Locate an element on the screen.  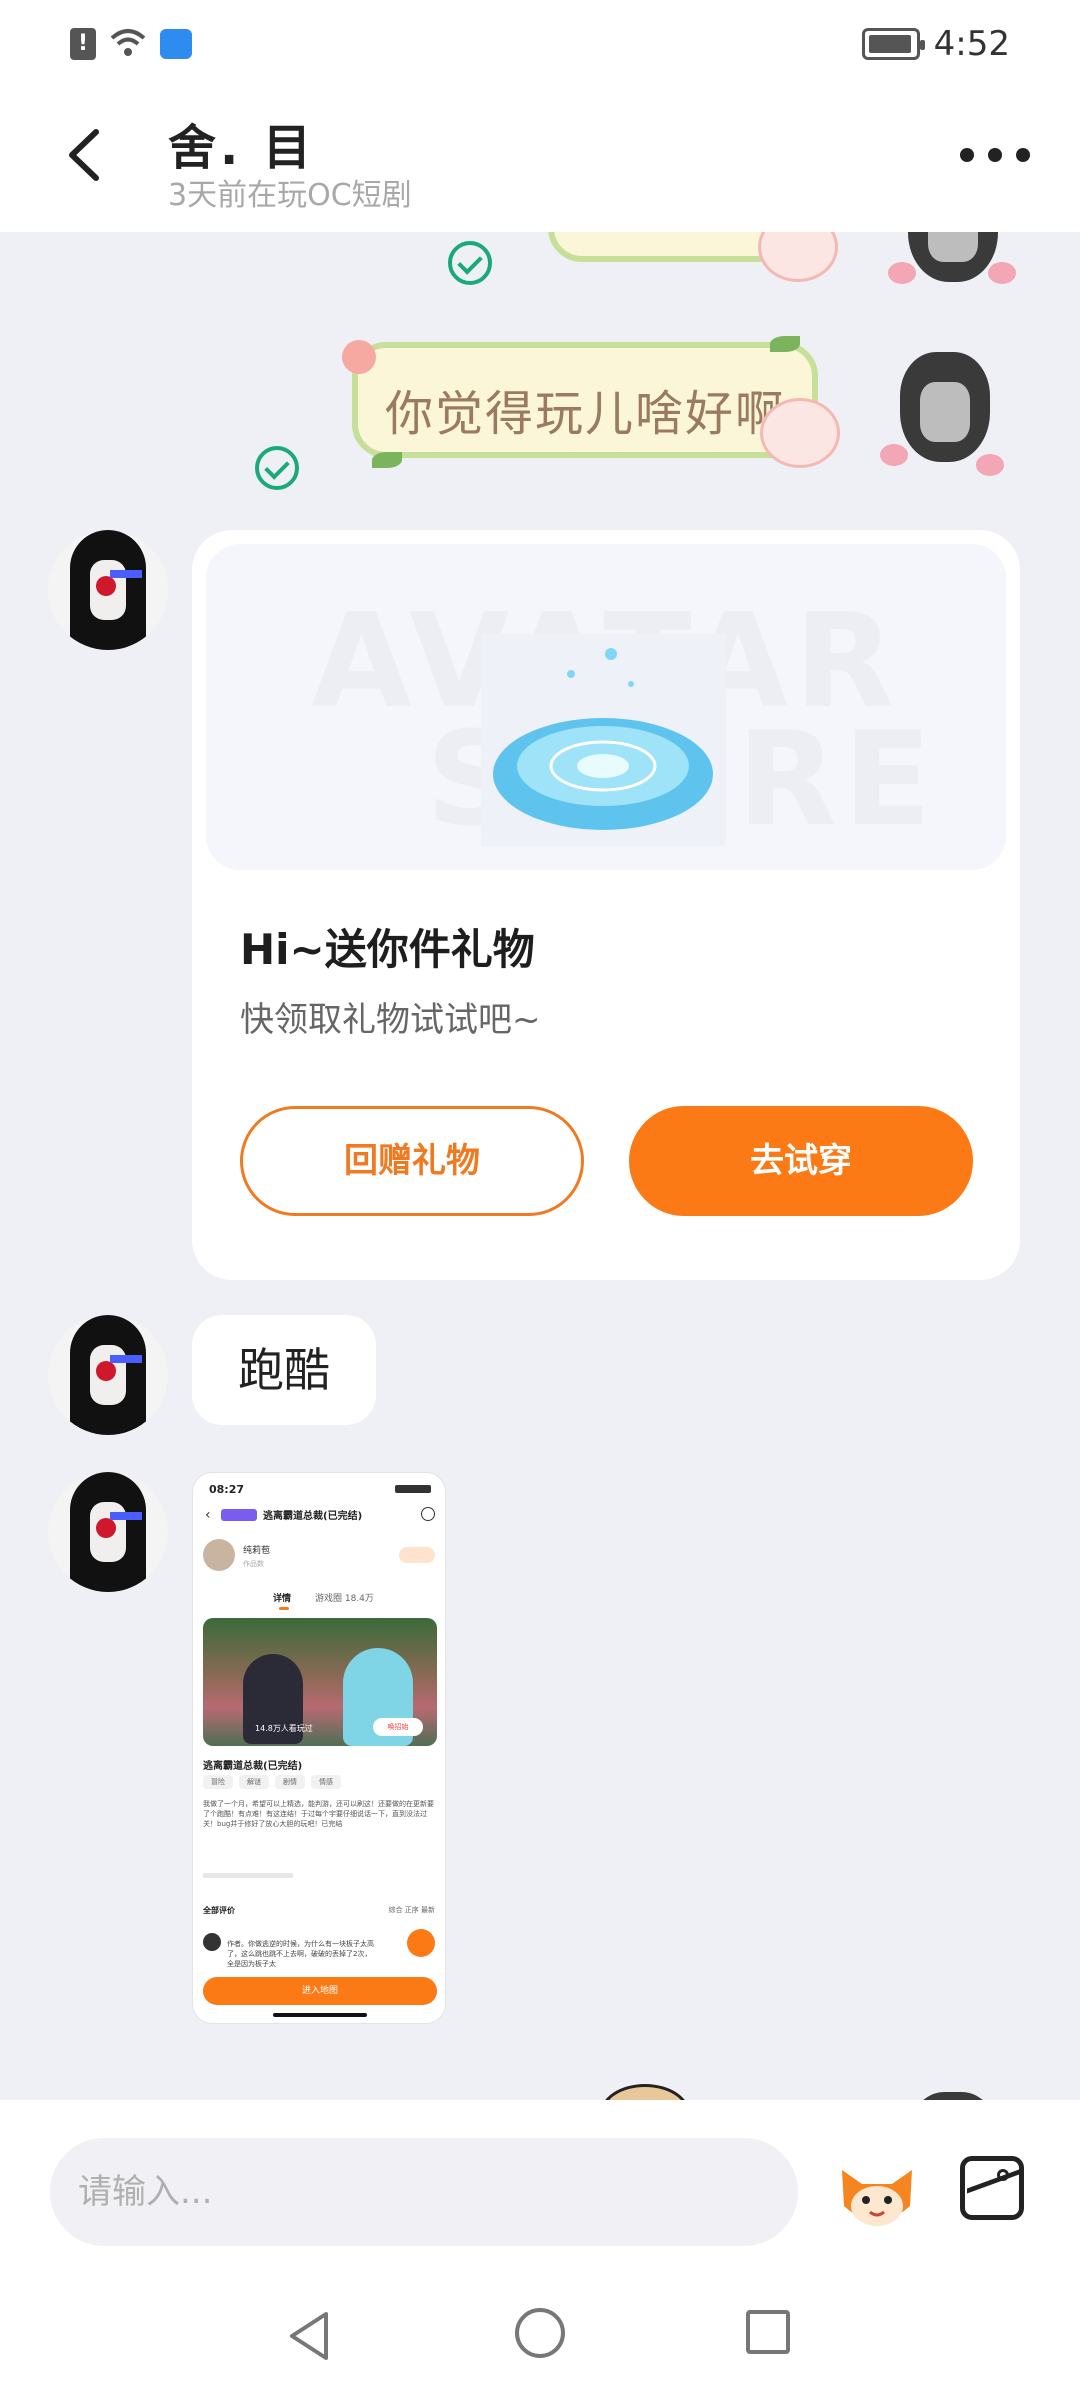
screenshot-tags: 冒险 解谜 剧情 情感 is located at coordinates (272, 1782).